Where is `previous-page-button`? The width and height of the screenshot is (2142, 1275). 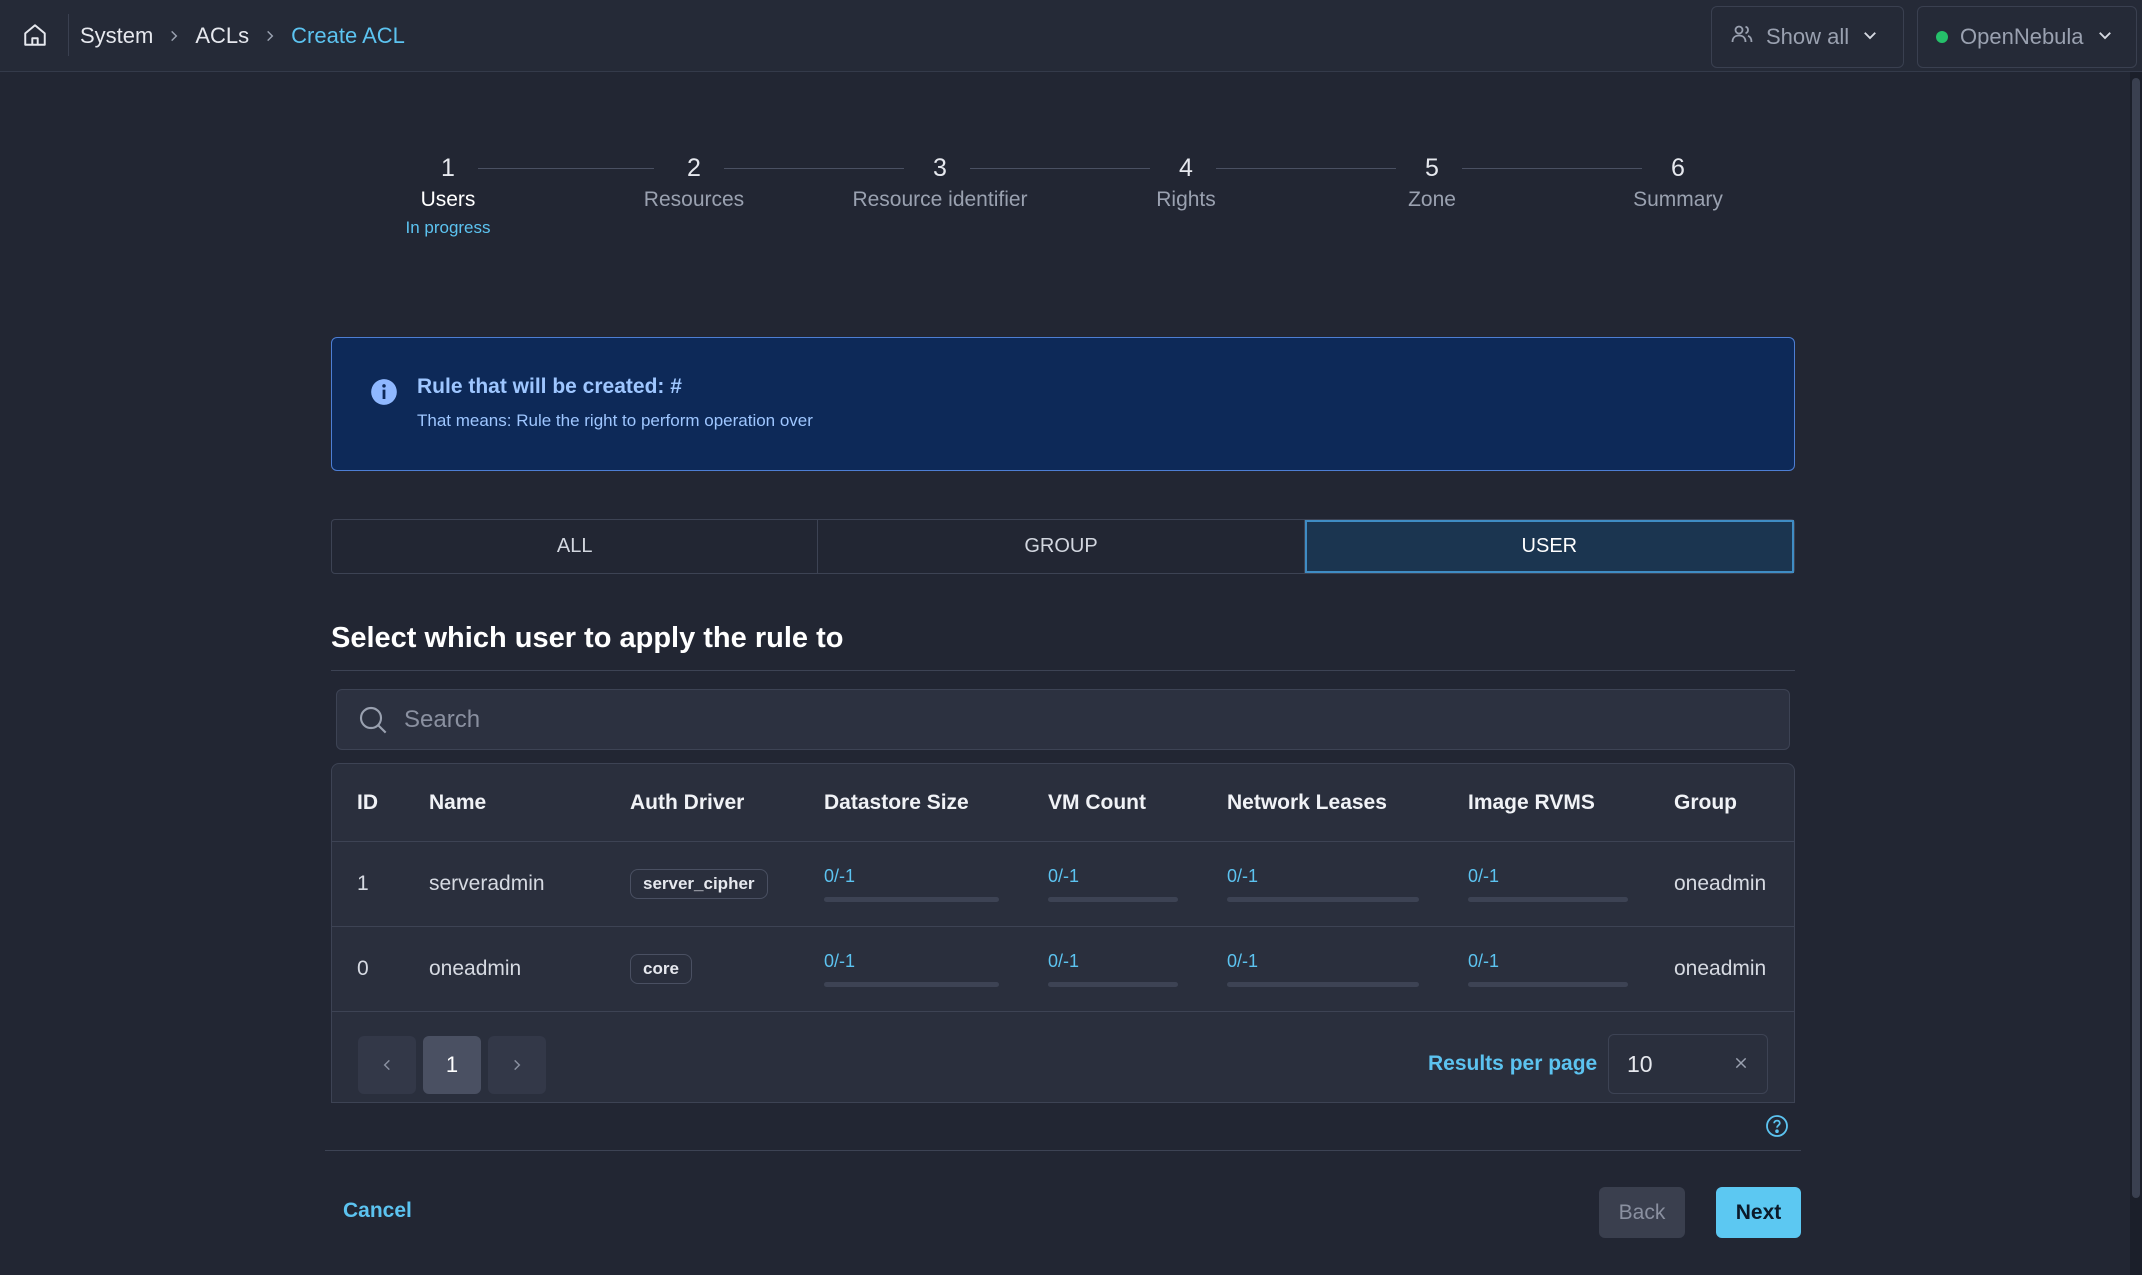
previous-page-button is located at coordinates (387, 1065).